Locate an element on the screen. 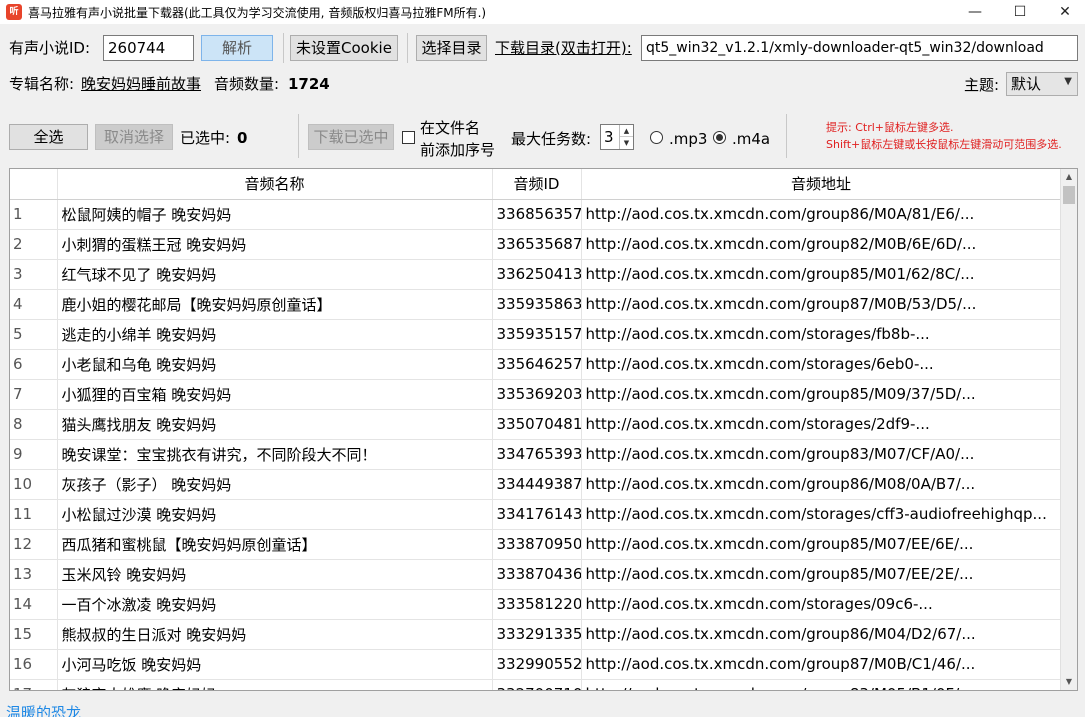 Image resolution: width=1085 pixels, height=717 pixels. audio-name-cell: 小狐狸的百宝箱 晚安妈妈 is located at coordinates (275, 394).